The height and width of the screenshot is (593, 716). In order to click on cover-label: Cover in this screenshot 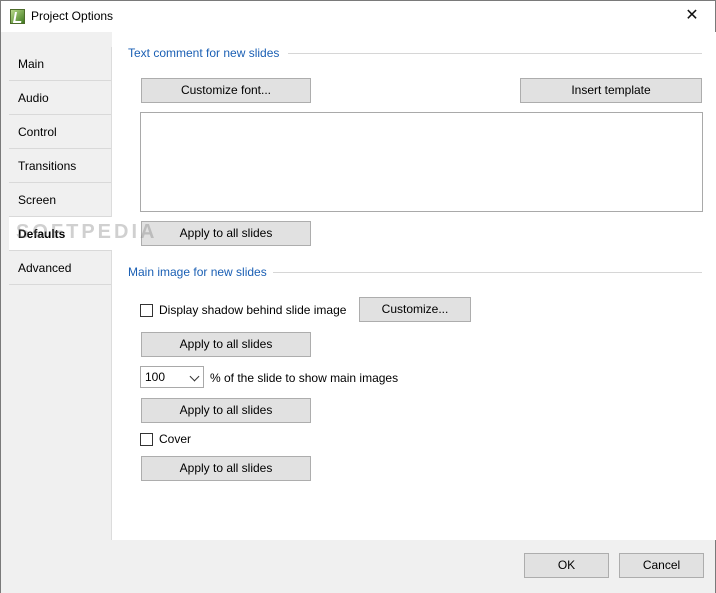, I will do `click(175, 439)`.